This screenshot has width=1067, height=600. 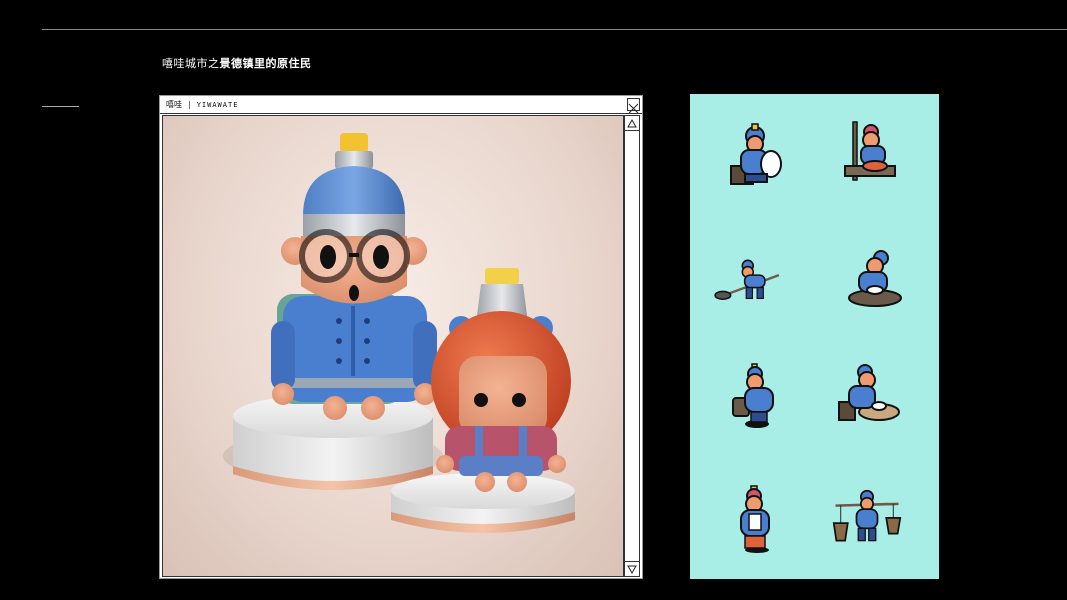 I want to click on worker-carrying-pot-icon, so click(x=753, y=395).